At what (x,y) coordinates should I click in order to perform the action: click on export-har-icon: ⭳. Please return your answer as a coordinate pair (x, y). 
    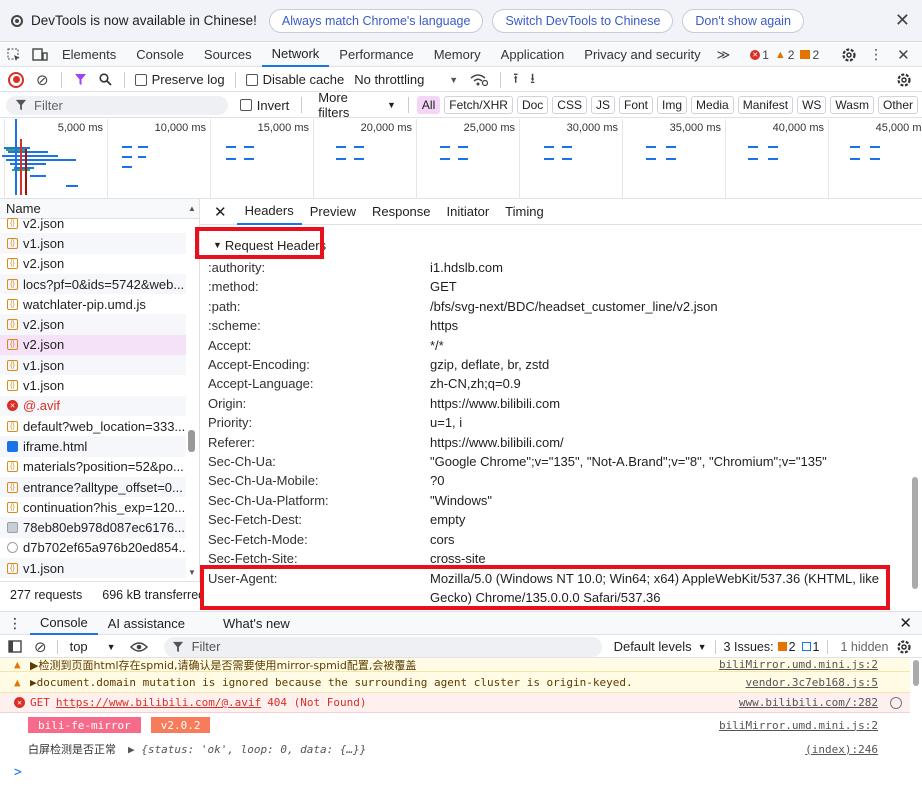
    Looking at the image, I should click on (532, 80).